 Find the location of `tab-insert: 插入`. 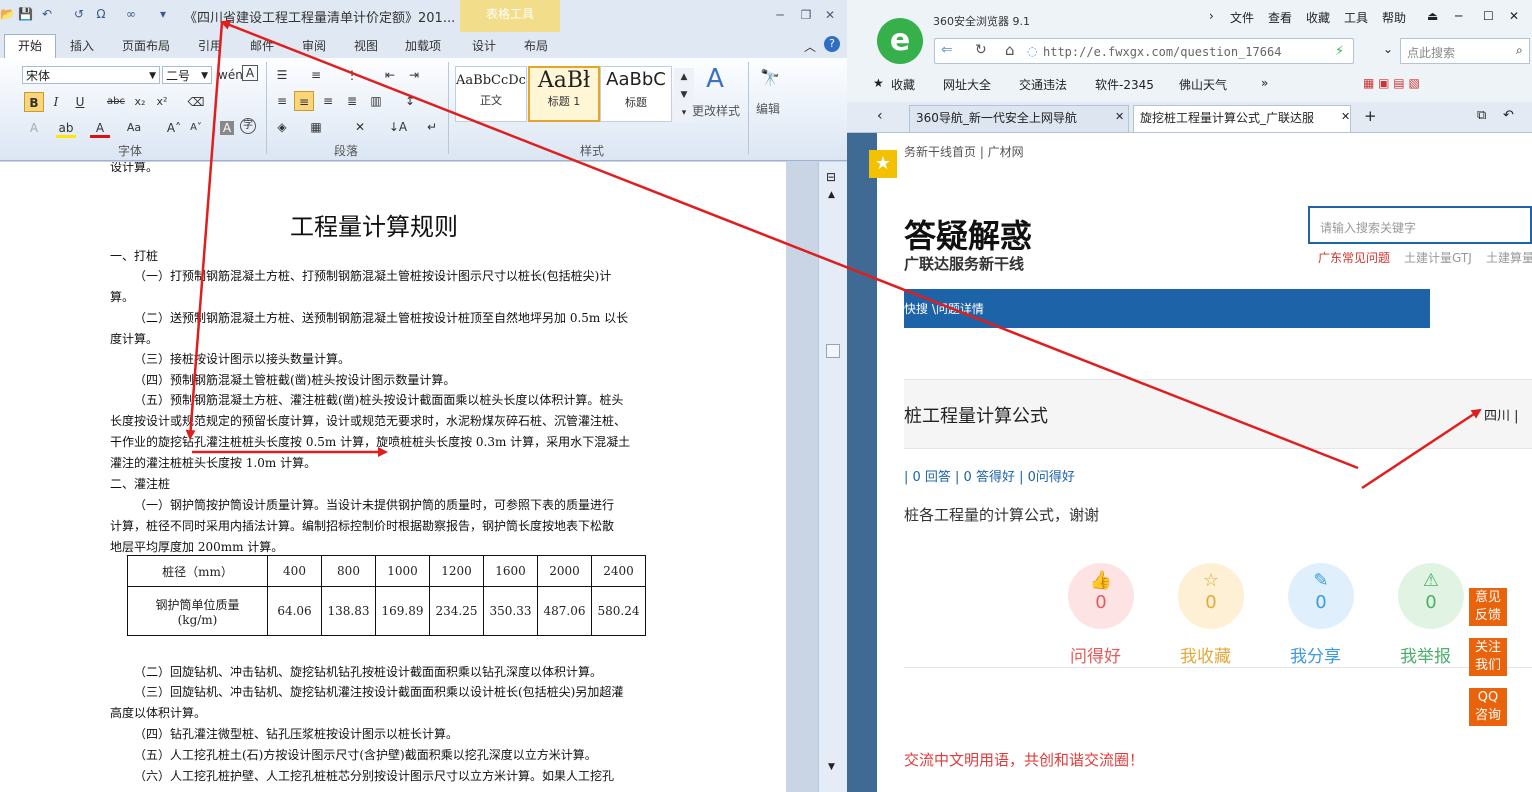

tab-insert: 插入 is located at coordinates (82, 45).